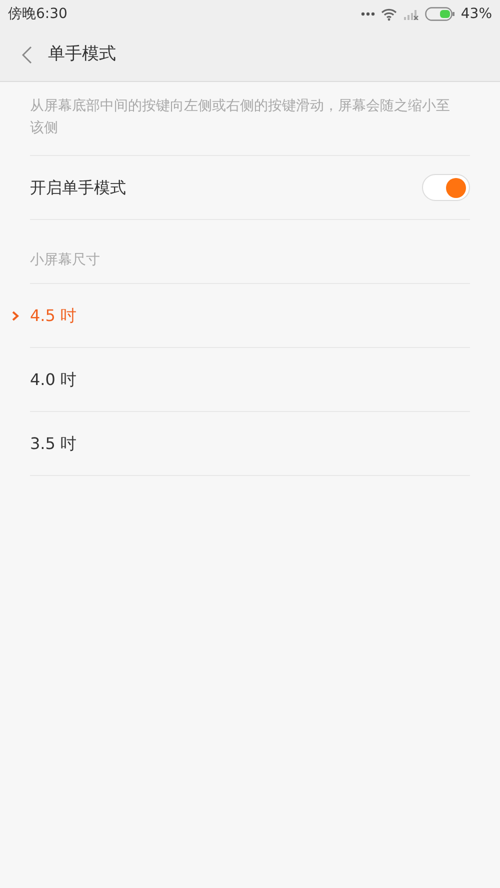 The height and width of the screenshot is (888, 500). What do you see at coordinates (446, 187) in the screenshot?
I see `one-handed-switch` at bounding box center [446, 187].